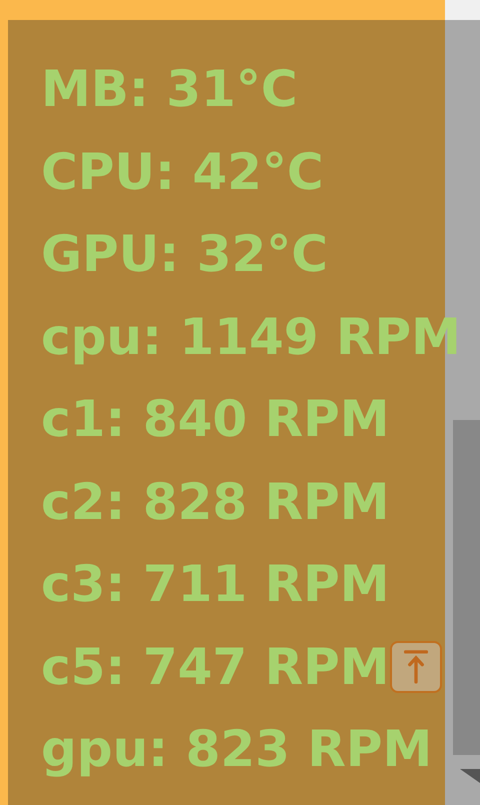 The image size is (480, 805). Describe the element at coordinates (184, 254) in the screenshot. I see `sensor-reading: GPU: 32°C` at that location.